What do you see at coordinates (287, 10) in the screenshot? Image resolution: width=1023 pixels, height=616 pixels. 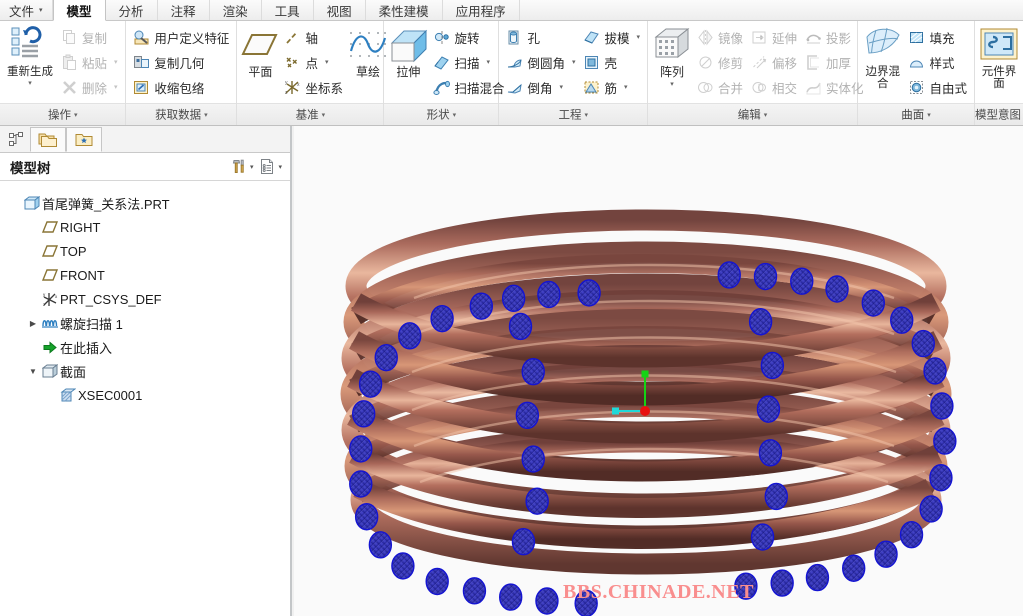 I see `menu-tab-5: 工具` at bounding box center [287, 10].